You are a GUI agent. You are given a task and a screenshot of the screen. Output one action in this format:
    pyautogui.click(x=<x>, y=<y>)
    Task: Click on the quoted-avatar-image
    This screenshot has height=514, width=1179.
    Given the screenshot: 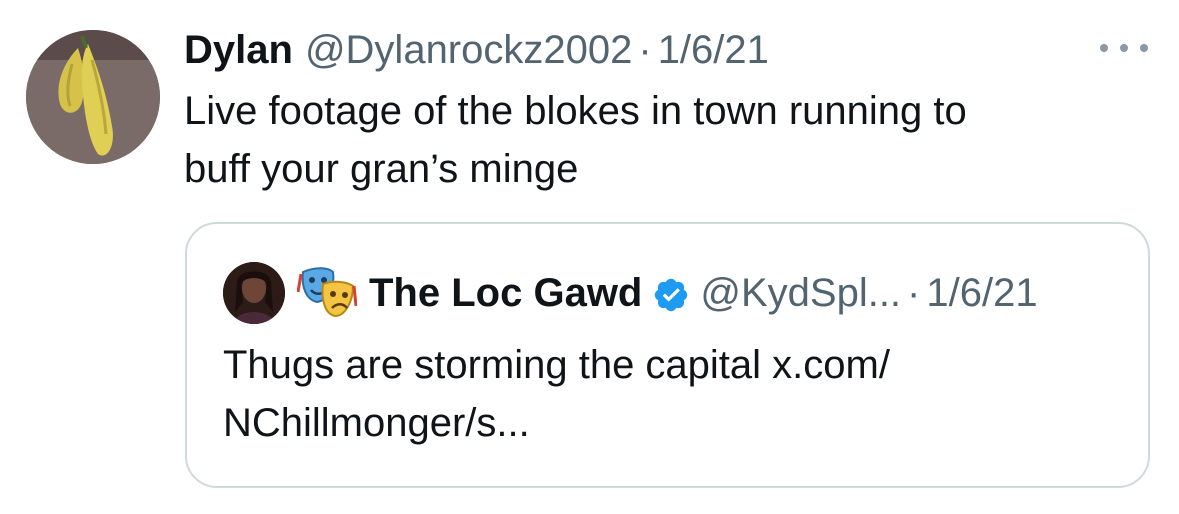 What is the action you would take?
    pyautogui.click(x=254, y=293)
    